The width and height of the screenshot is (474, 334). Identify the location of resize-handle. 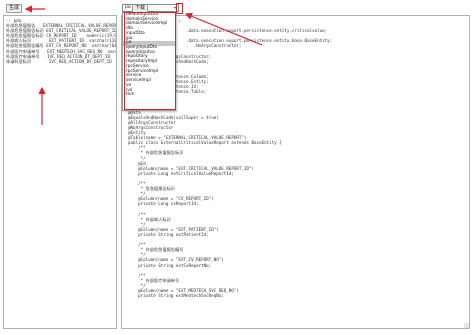
(466, 325).